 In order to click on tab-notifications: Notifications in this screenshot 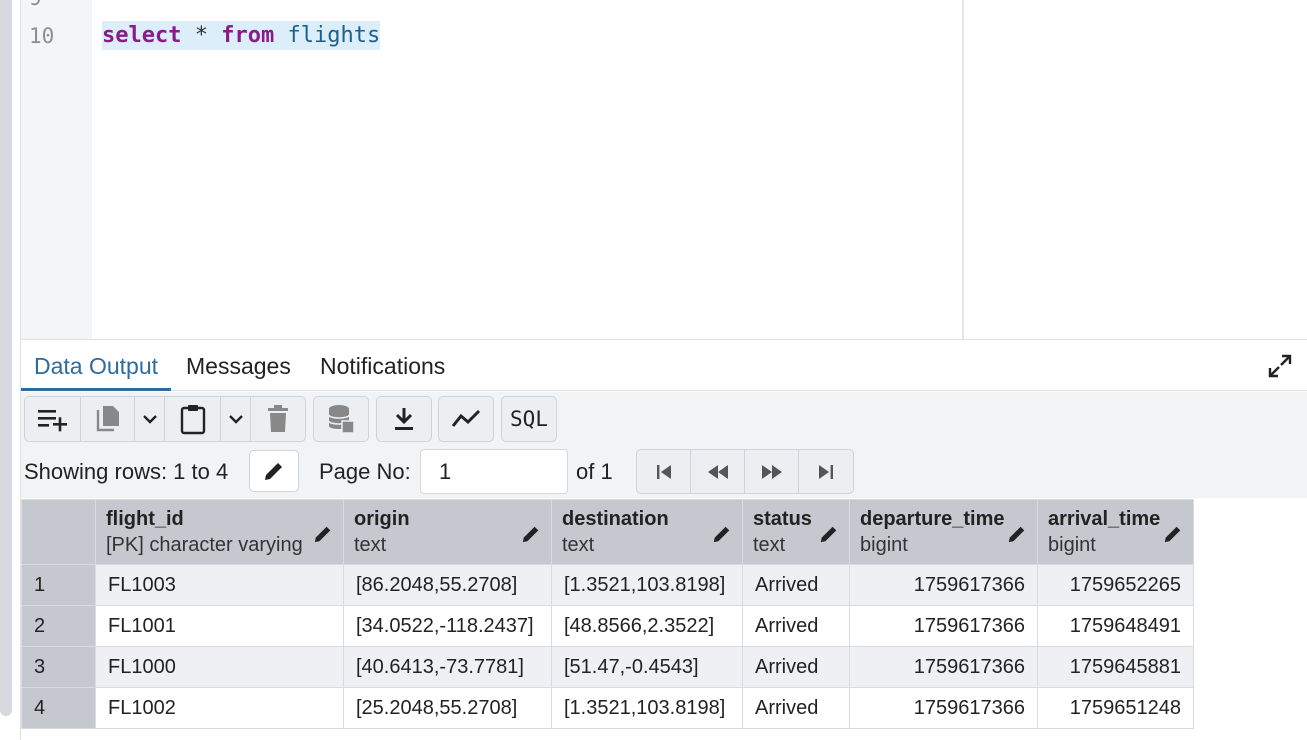, I will do `click(382, 366)`.